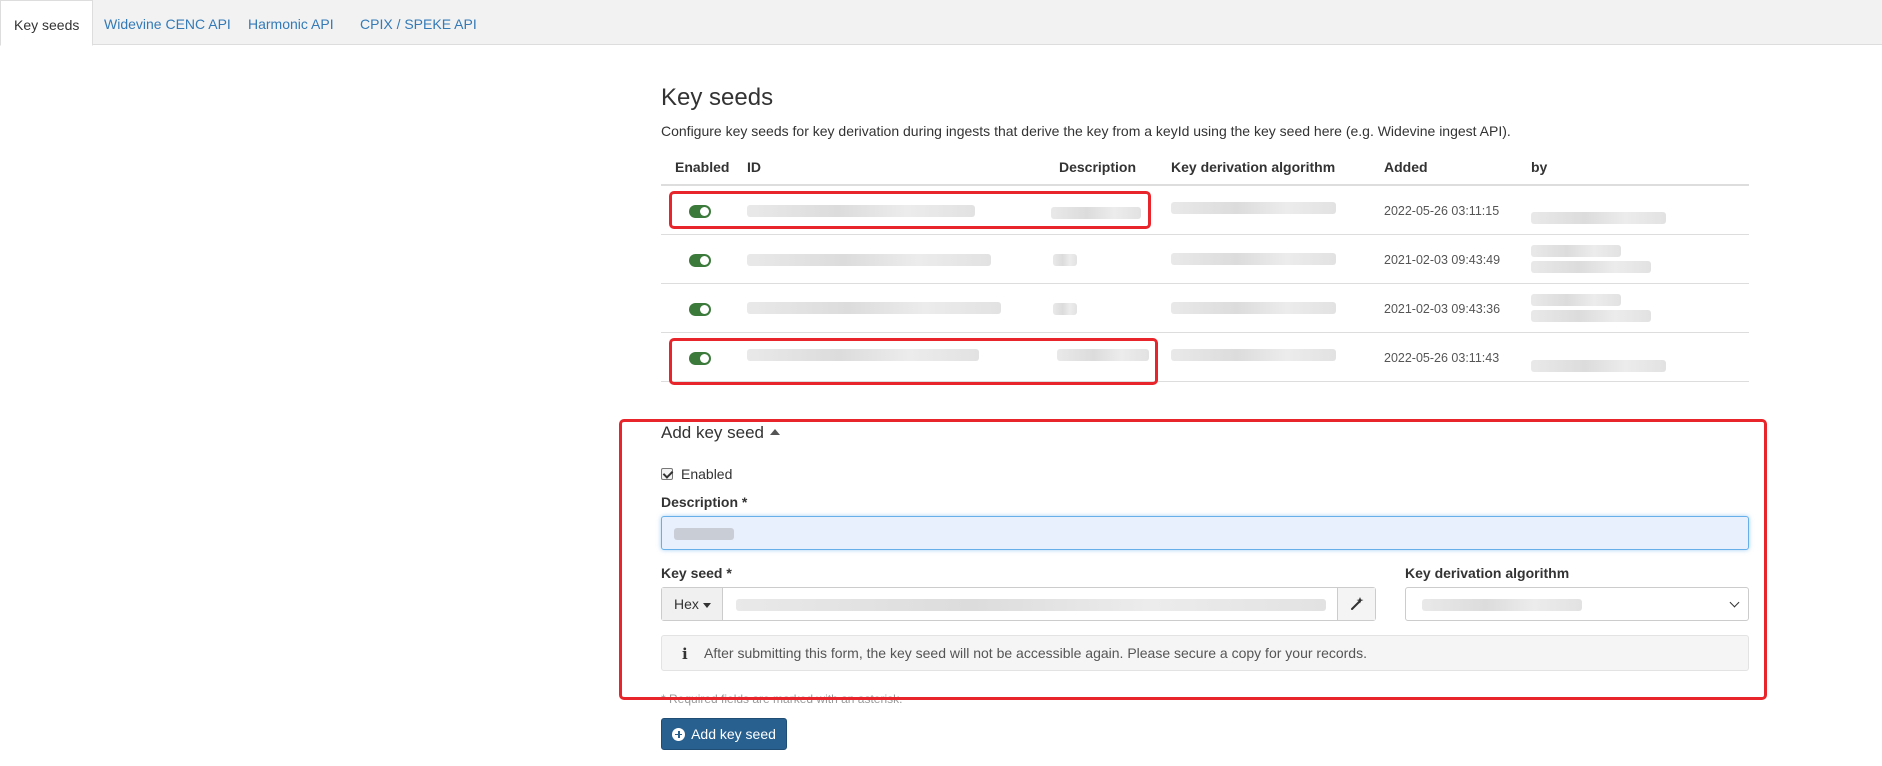 The width and height of the screenshot is (1882, 766). I want to click on page-title: Key seeds, so click(717, 97).